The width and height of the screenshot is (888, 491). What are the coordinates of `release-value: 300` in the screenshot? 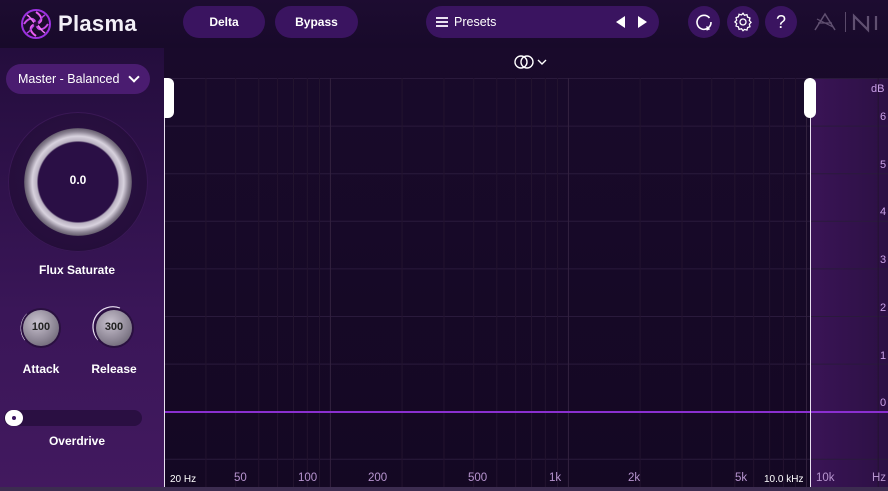 It's located at (114, 327).